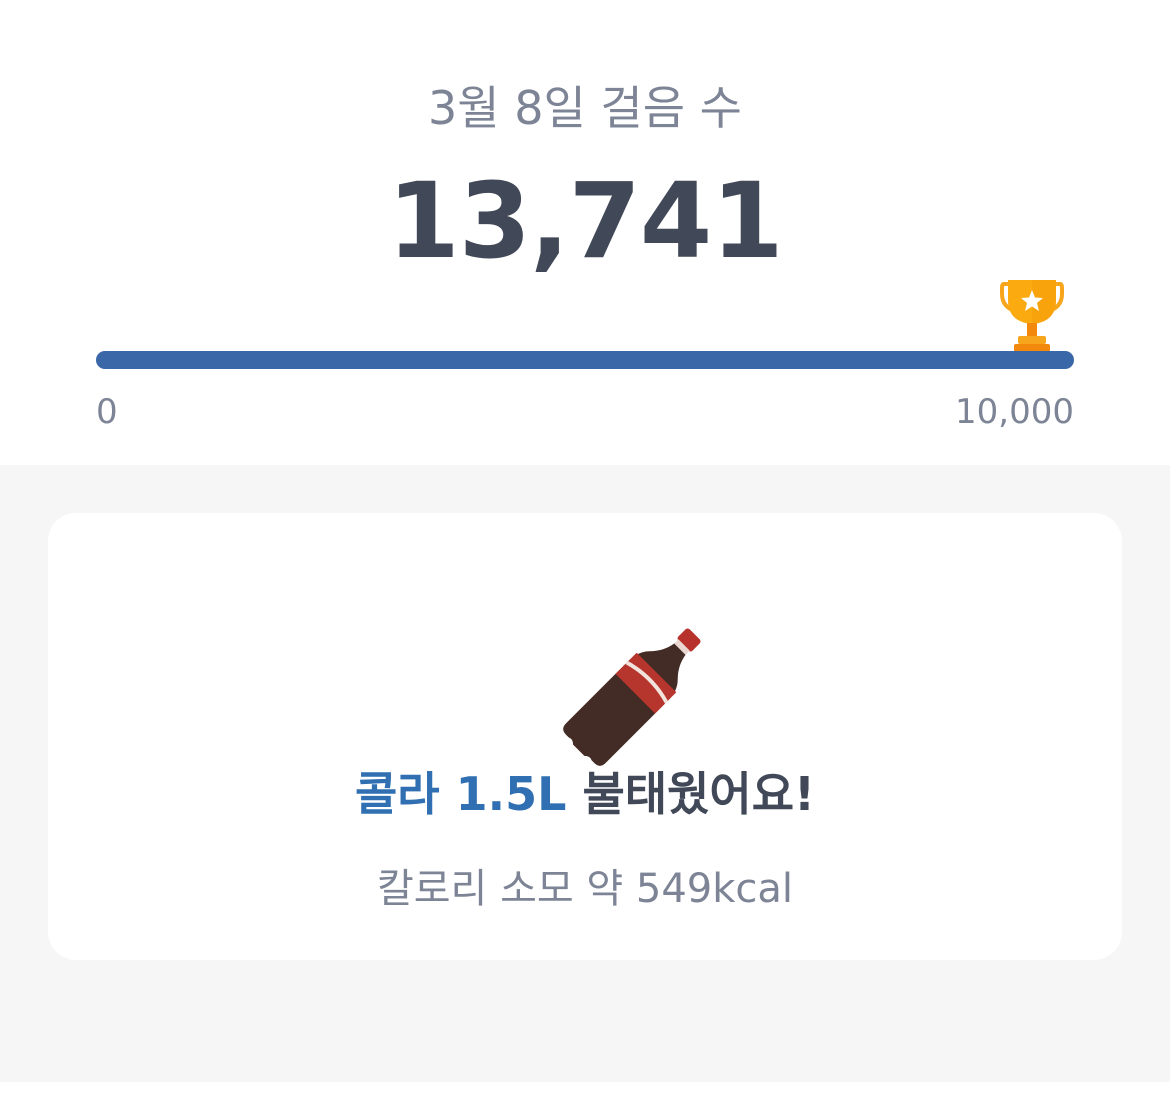  Describe the element at coordinates (585, 889) in the screenshot. I see `calorie-burned-text: 칼로리 소모 약 549kcal` at that location.